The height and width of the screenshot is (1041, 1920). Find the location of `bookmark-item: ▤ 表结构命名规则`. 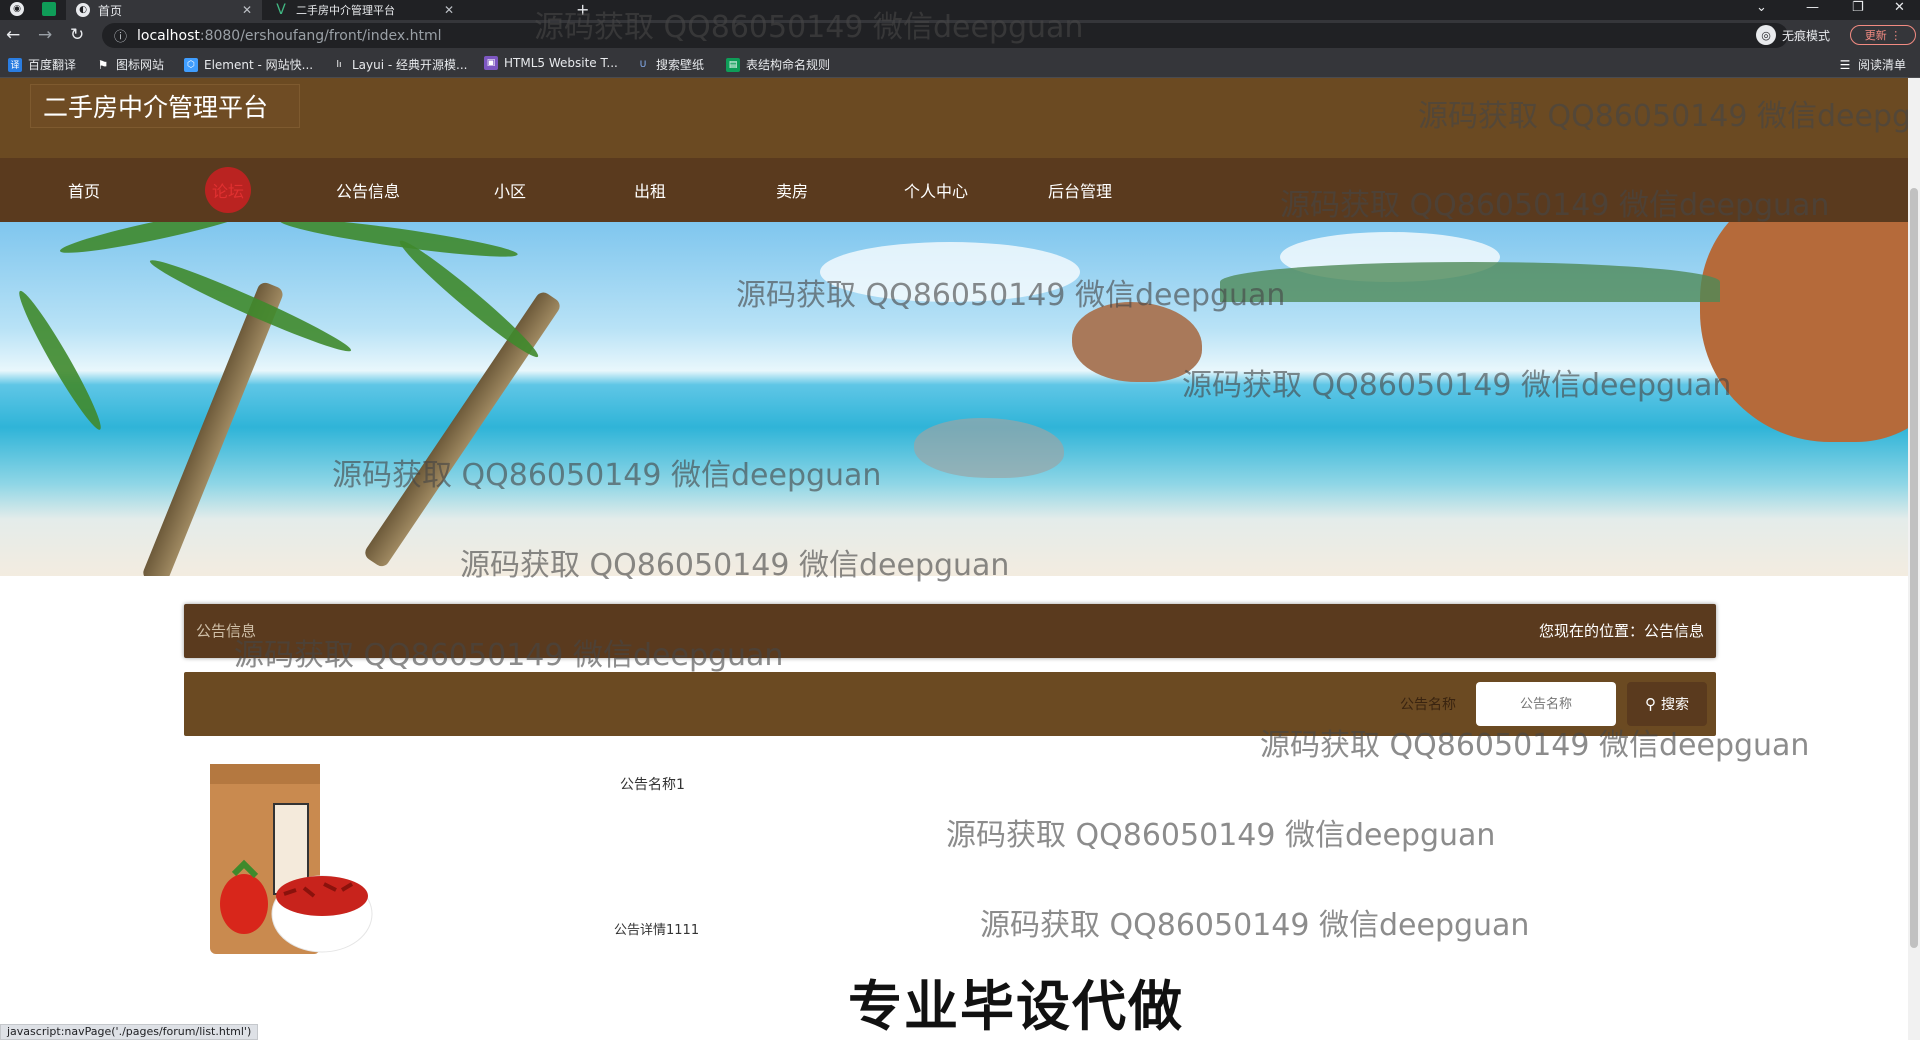

bookmark-item: ▤ 表结构命名规则 is located at coordinates (778, 64).